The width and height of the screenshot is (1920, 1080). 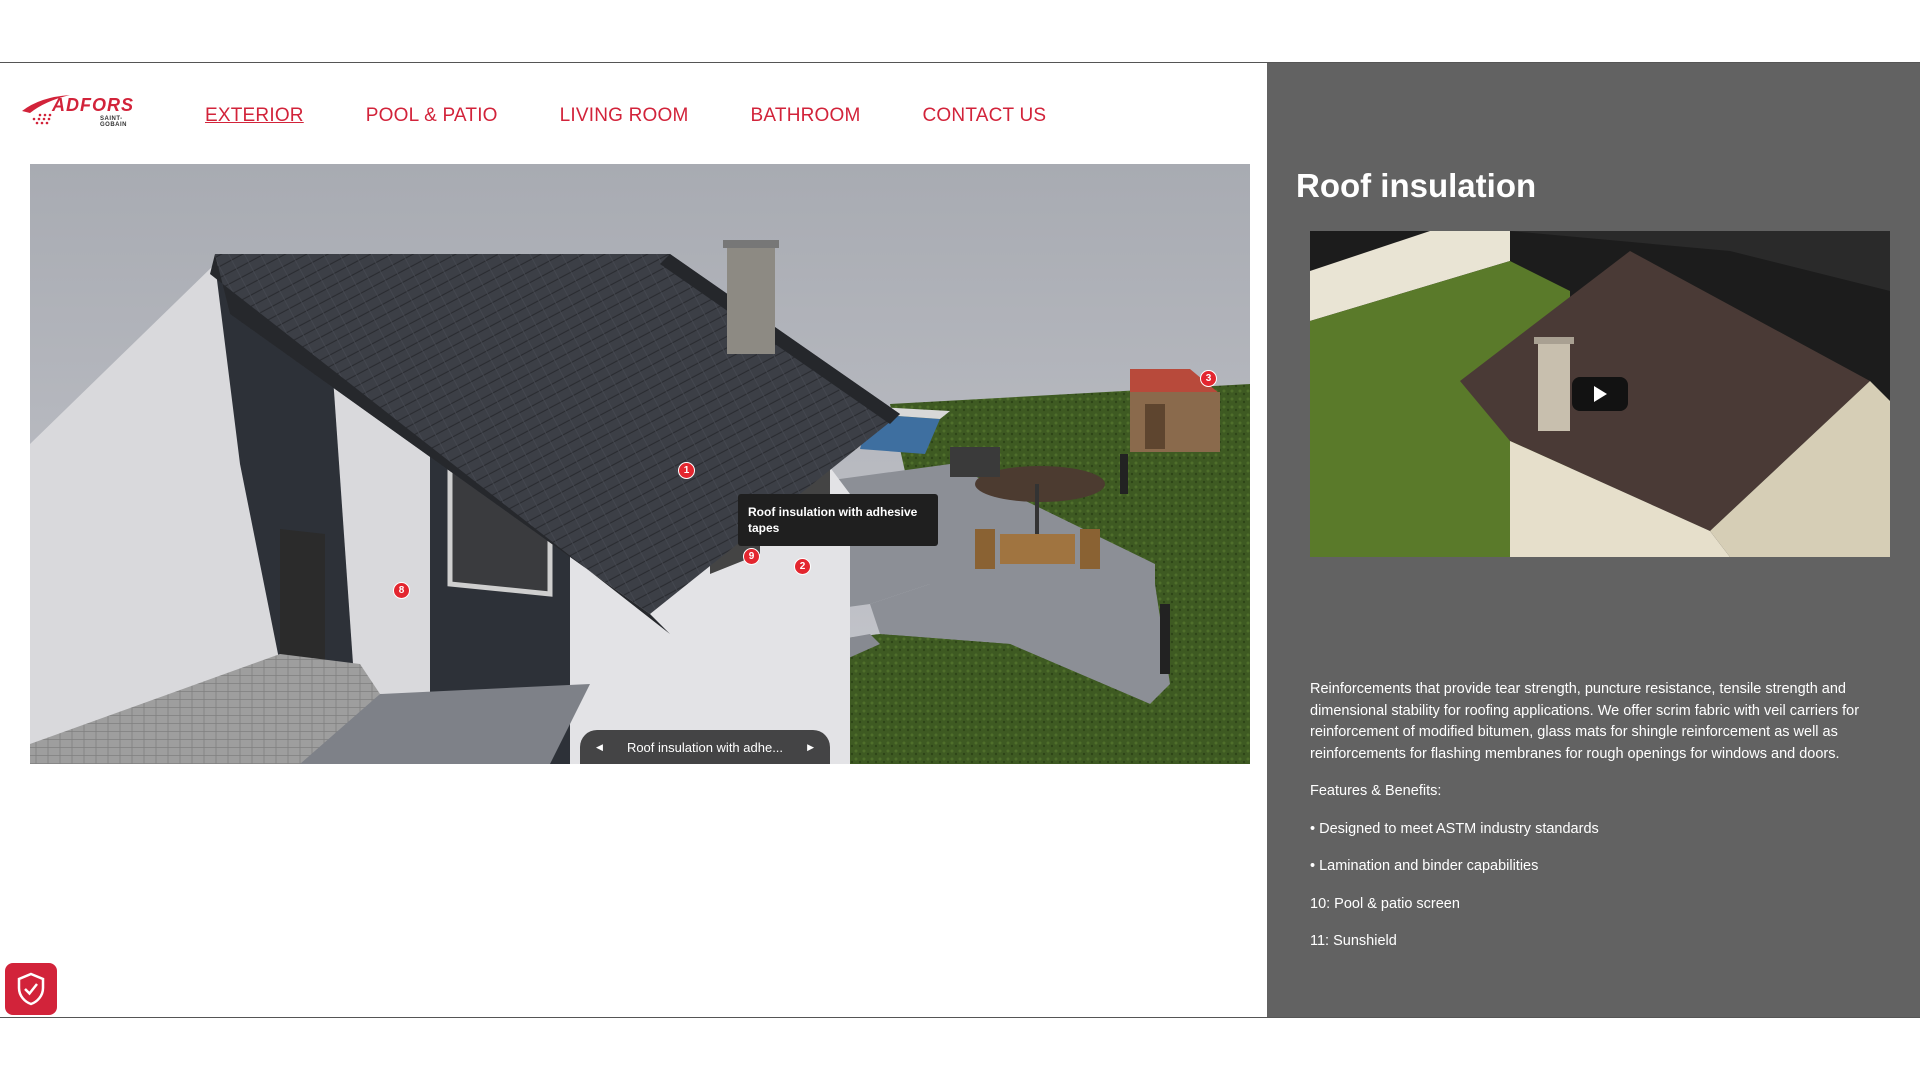 I want to click on play-icon, so click(x=1600, y=394).